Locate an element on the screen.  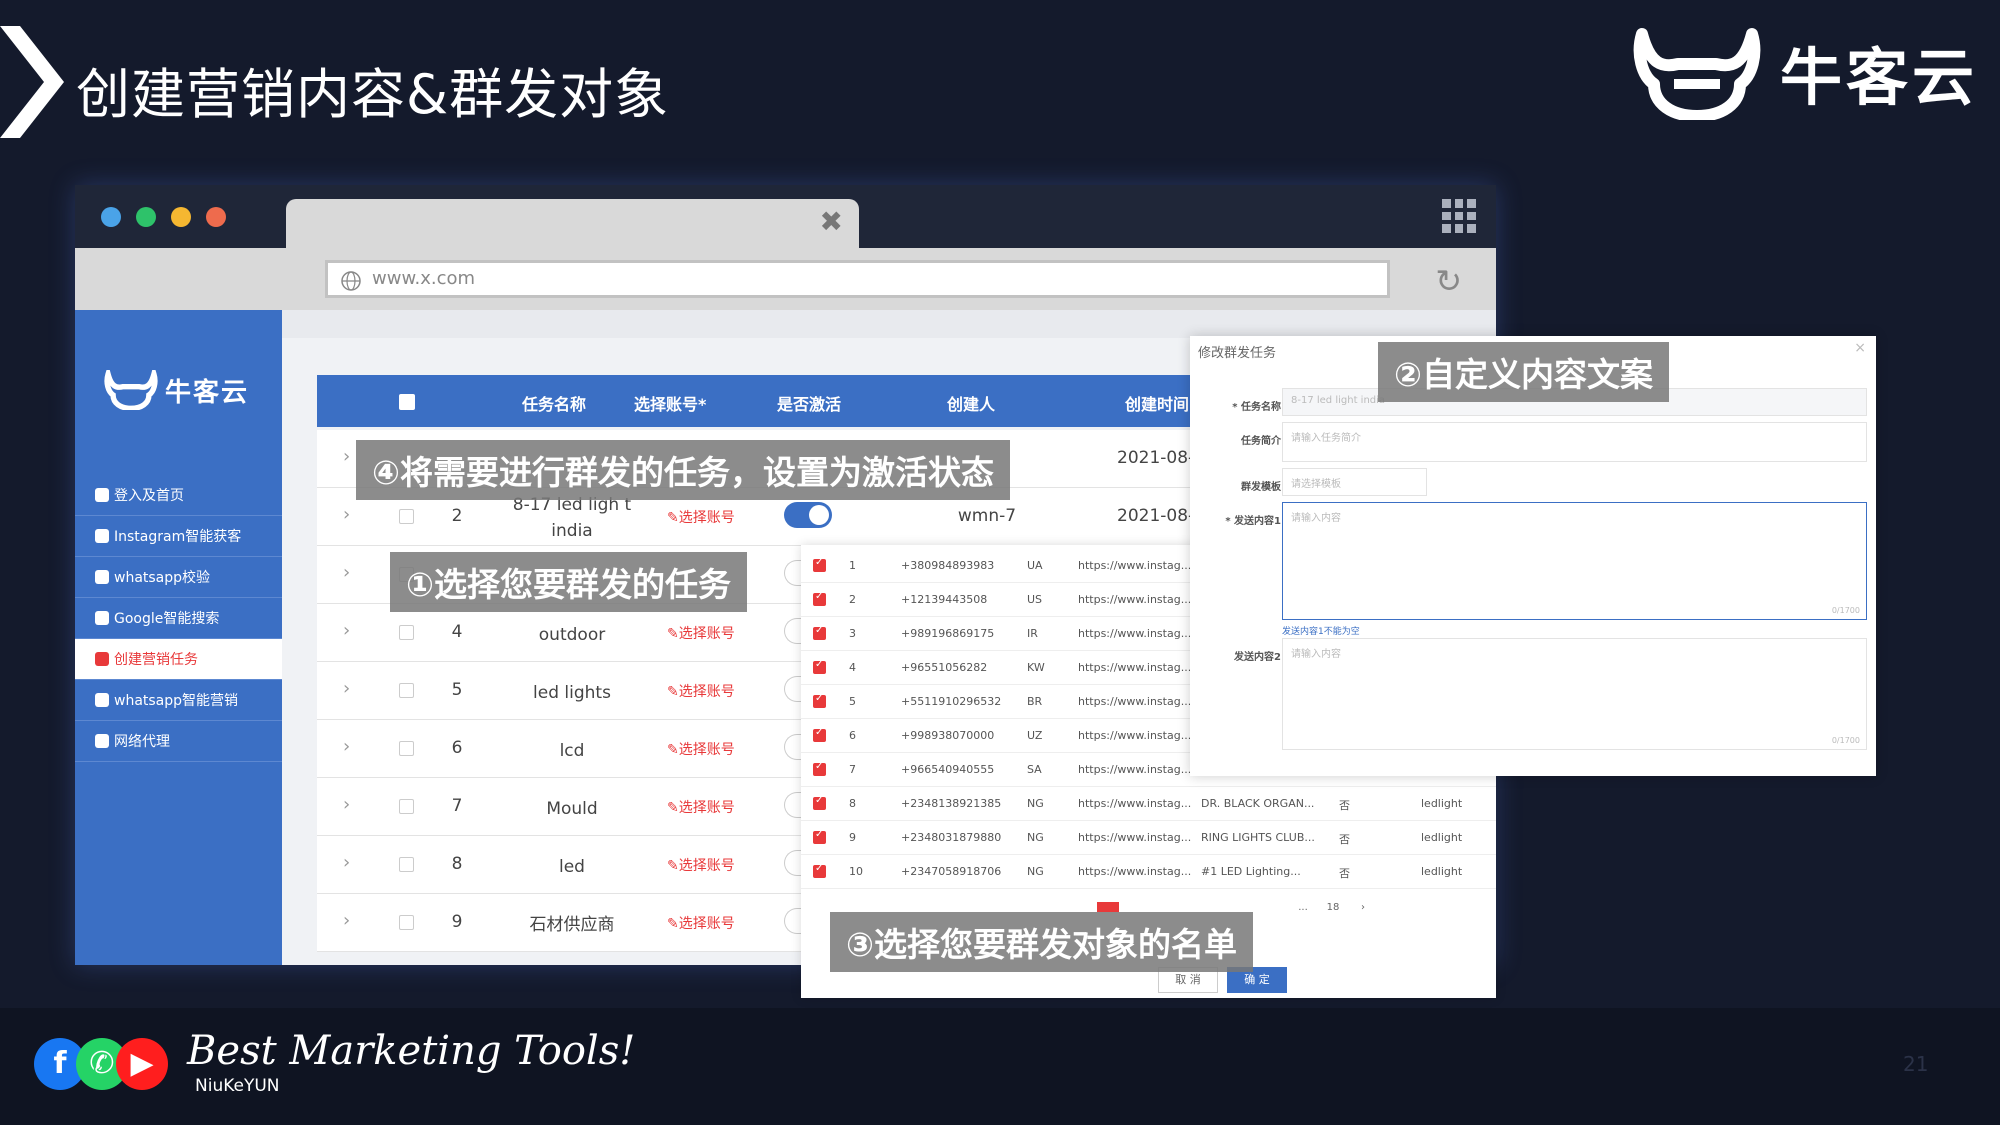
chevron-arrow-icon is located at coordinates (32, 82).